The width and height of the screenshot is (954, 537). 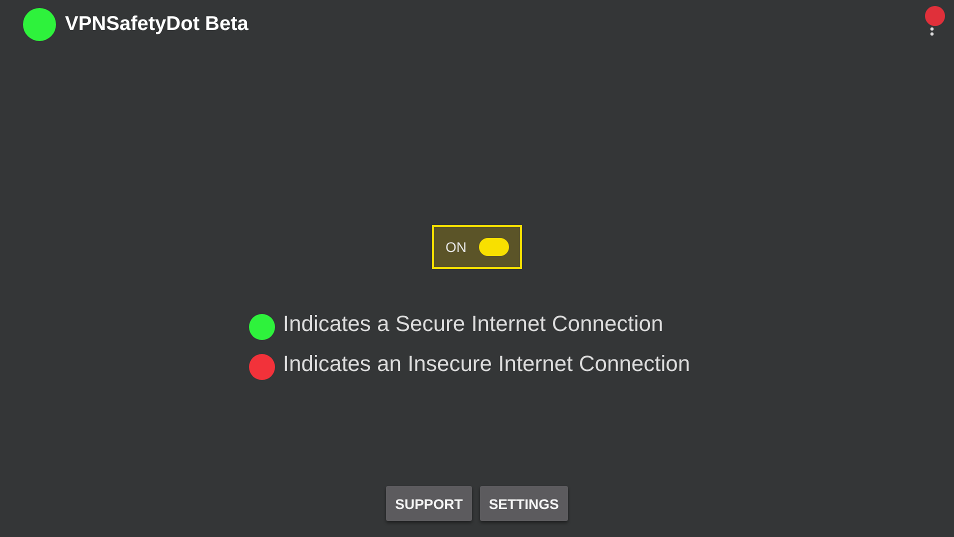 What do you see at coordinates (156, 24) in the screenshot?
I see `app-title: VPNSafetyDot Beta` at bounding box center [156, 24].